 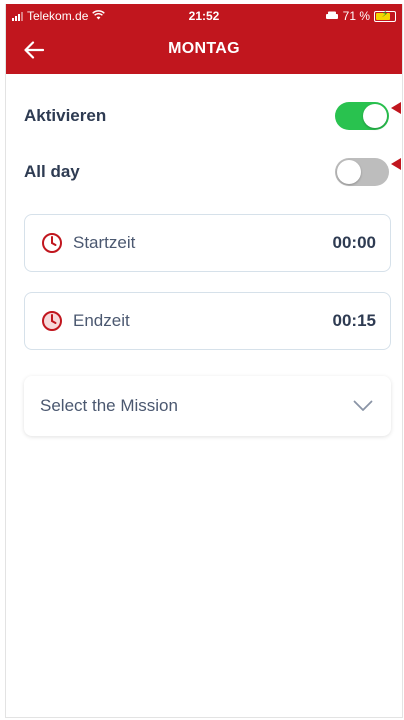 What do you see at coordinates (65, 115) in the screenshot?
I see `activate-label: Aktivieren` at bounding box center [65, 115].